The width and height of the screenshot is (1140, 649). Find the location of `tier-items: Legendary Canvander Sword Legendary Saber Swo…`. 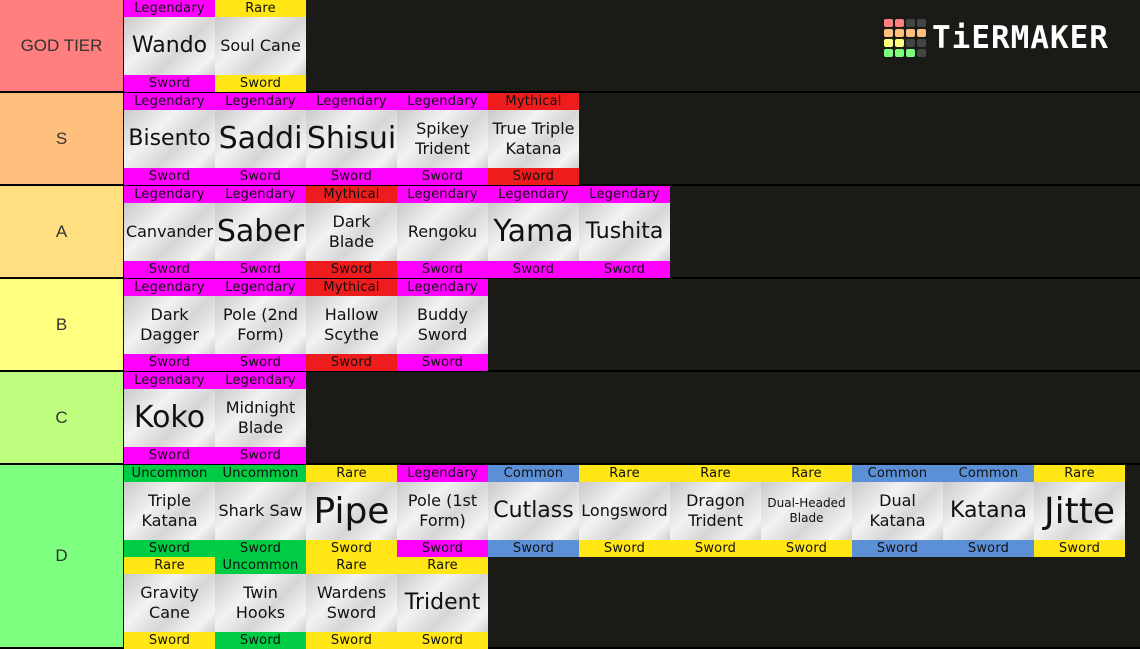

tier-items: Legendary Canvander Sword Legendary Saber Swo… is located at coordinates (631, 232).